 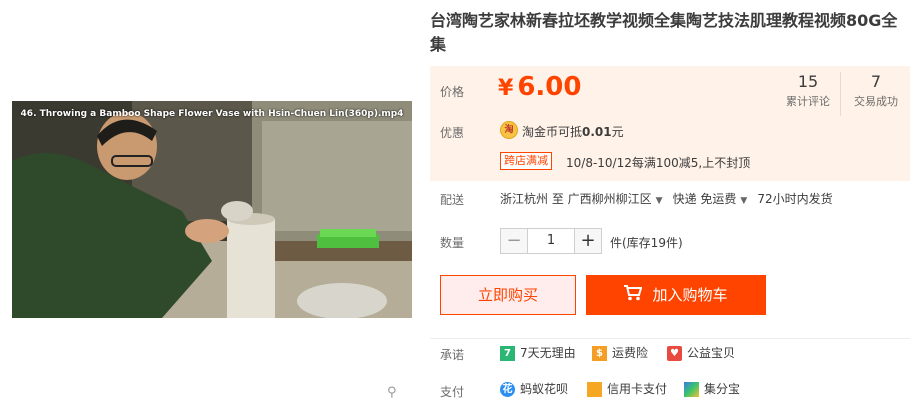 What do you see at coordinates (452, 355) in the screenshot?
I see `promise-label: 承诺` at bounding box center [452, 355].